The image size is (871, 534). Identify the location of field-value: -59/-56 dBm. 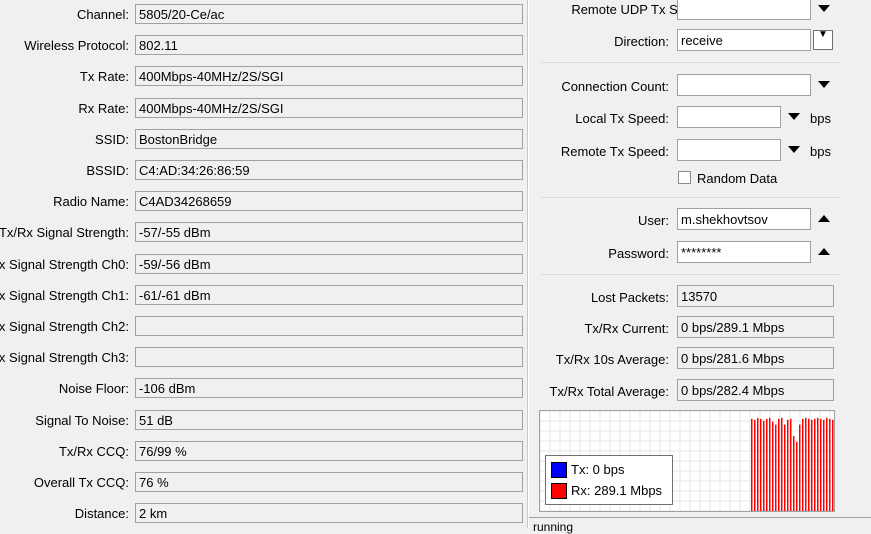
(329, 264).